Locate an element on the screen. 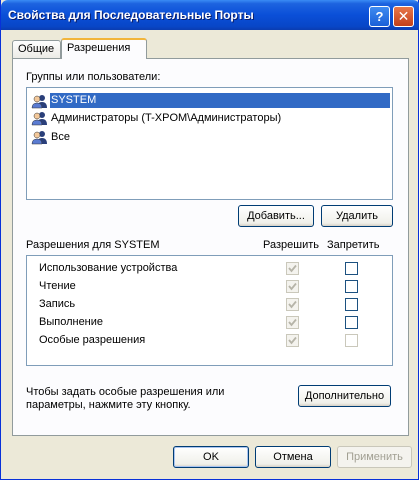 Image resolution: width=419 pixels, height=480 pixels. permission-row: Особые разрешения is located at coordinates (209, 340).